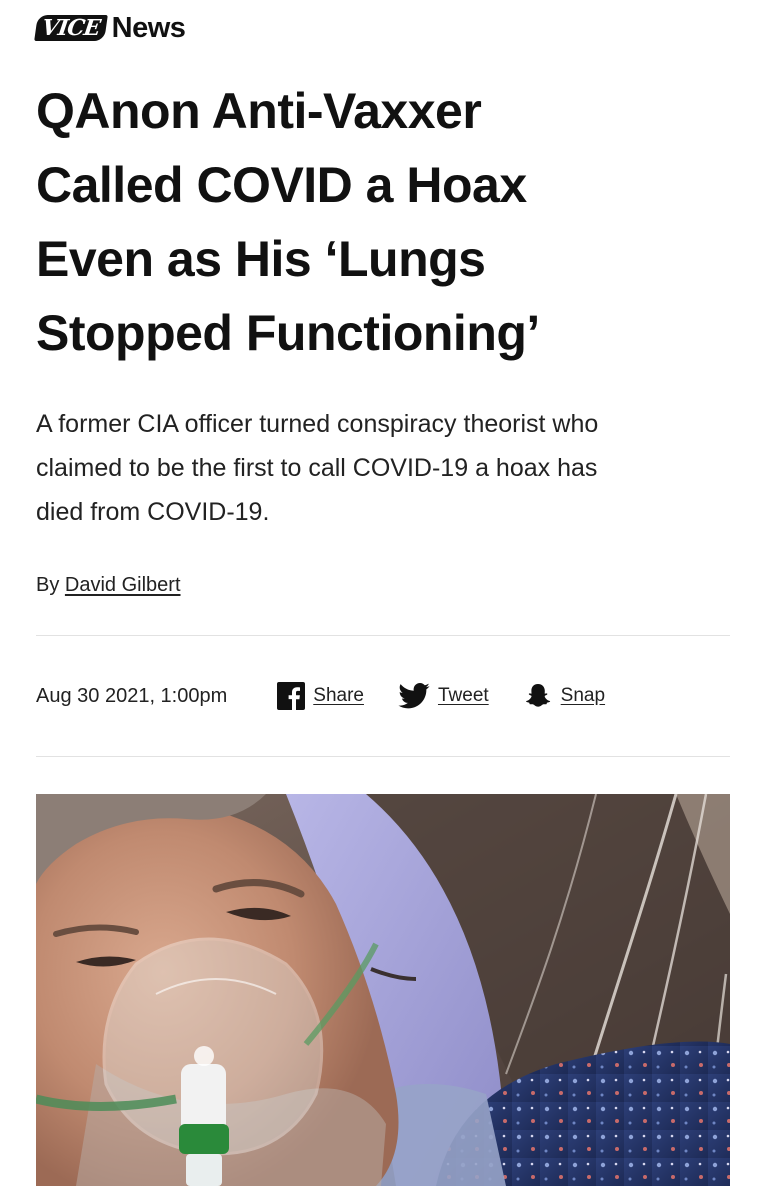  What do you see at coordinates (414, 696) in the screenshot?
I see `twitter-bird-icon` at bounding box center [414, 696].